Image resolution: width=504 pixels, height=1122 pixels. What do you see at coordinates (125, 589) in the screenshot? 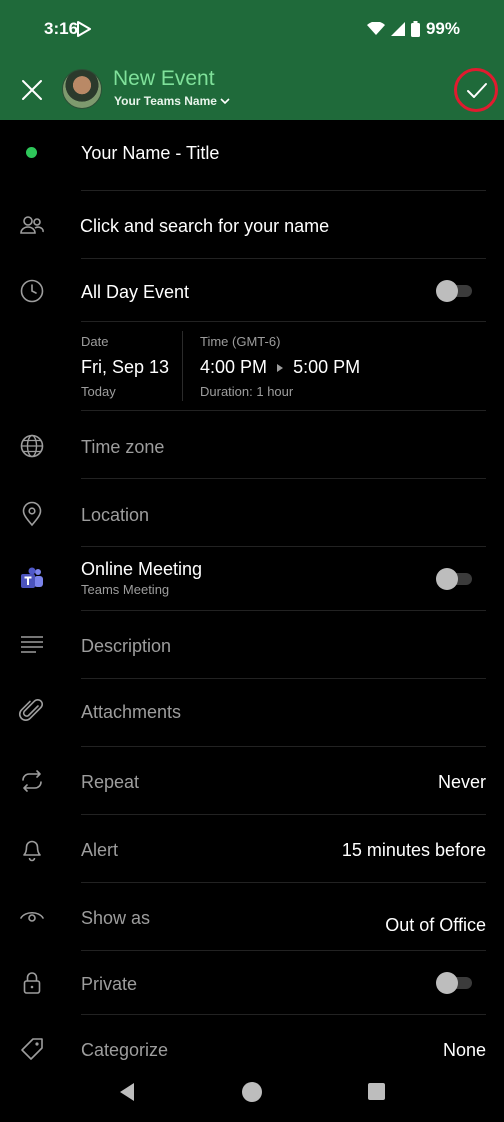
I see `online-meeting-sub: Teams Meeting` at bounding box center [125, 589].